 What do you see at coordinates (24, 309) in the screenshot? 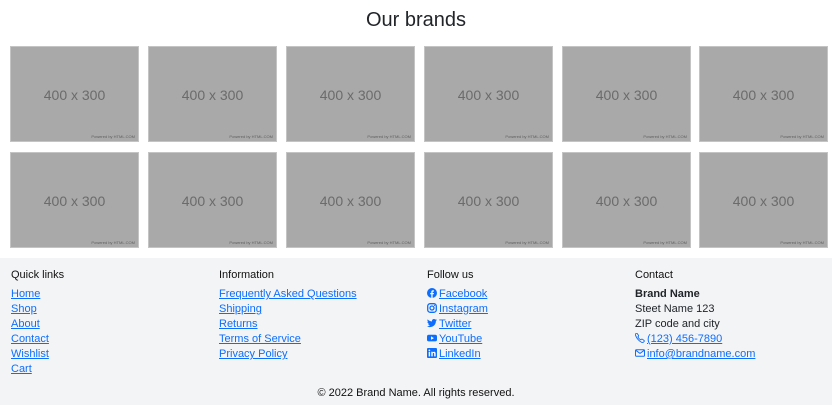
I see `shop-link: Shop` at bounding box center [24, 309].